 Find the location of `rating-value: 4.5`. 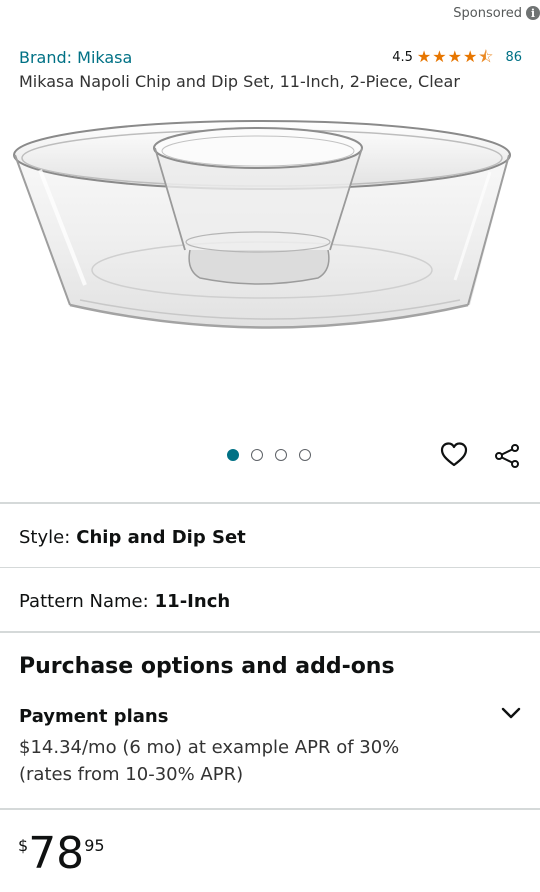

rating-value: 4.5 is located at coordinates (402, 57).